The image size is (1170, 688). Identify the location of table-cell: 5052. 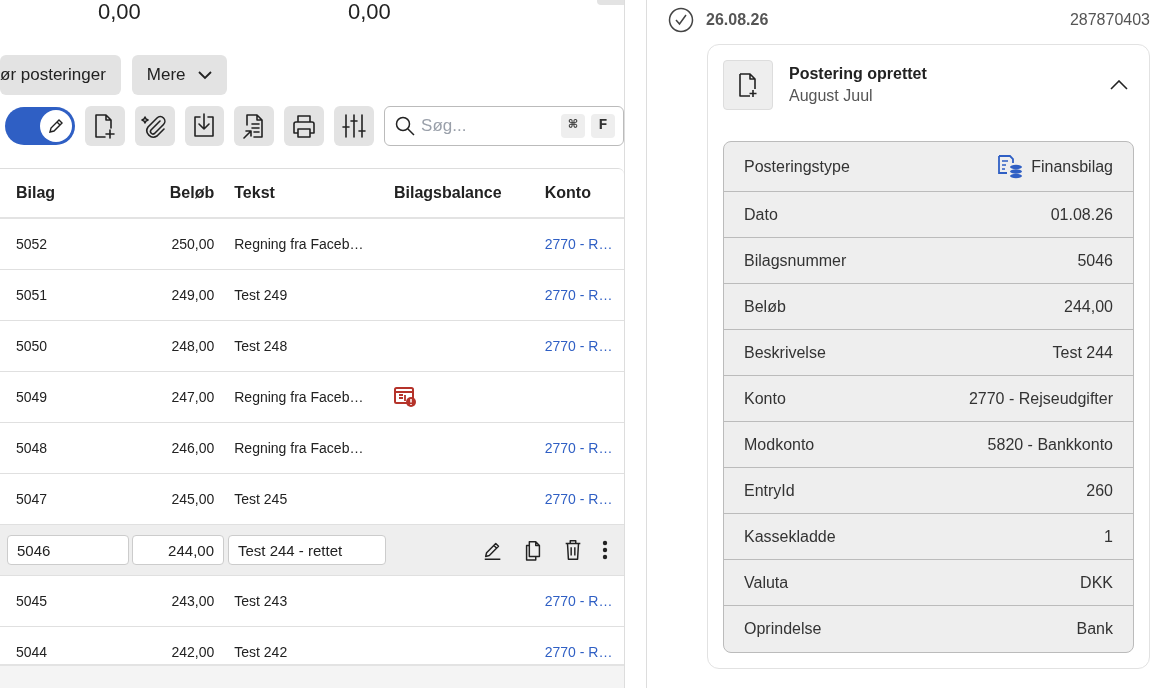
(32, 243).